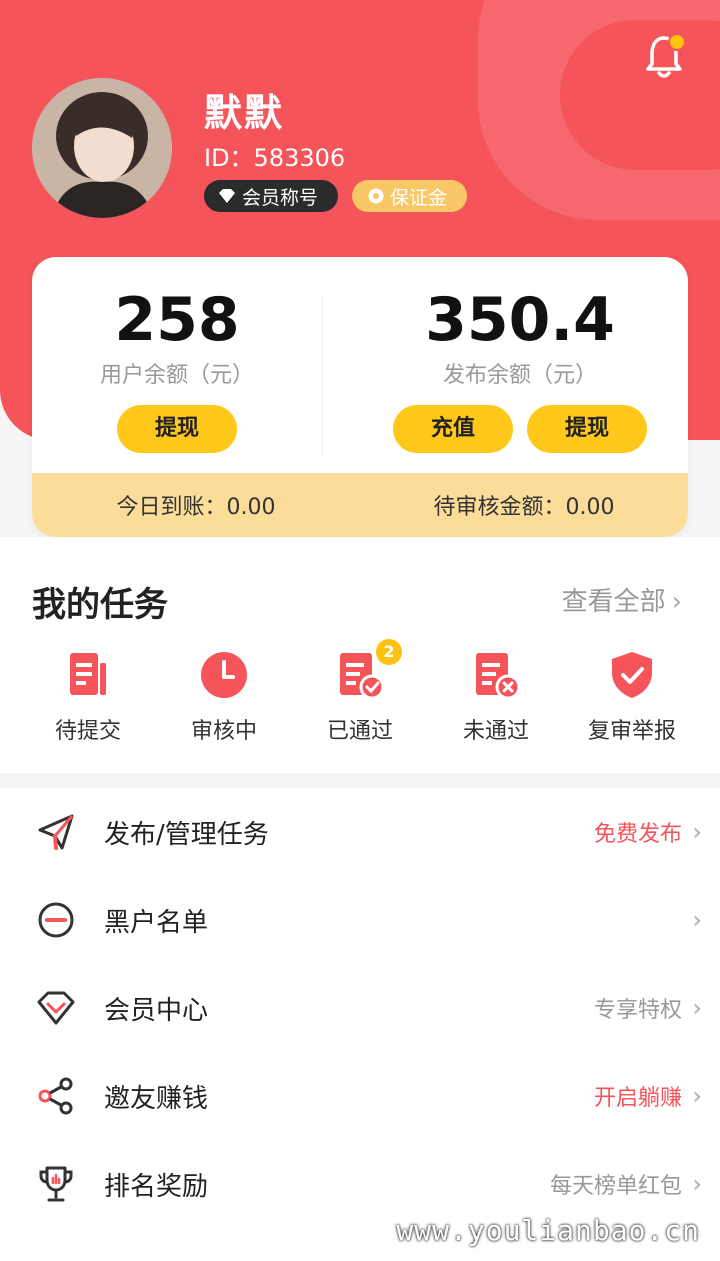 The height and width of the screenshot is (1261, 720). I want to click on user-balance-section: 258 用户余额（元） 提现, so click(177, 355).